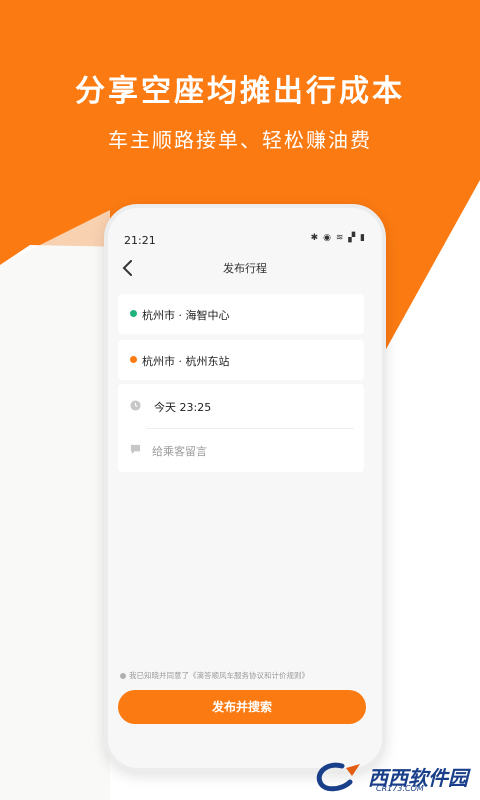  What do you see at coordinates (338, 777) in the screenshot?
I see `watermark-logo-icon` at bounding box center [338, 777].